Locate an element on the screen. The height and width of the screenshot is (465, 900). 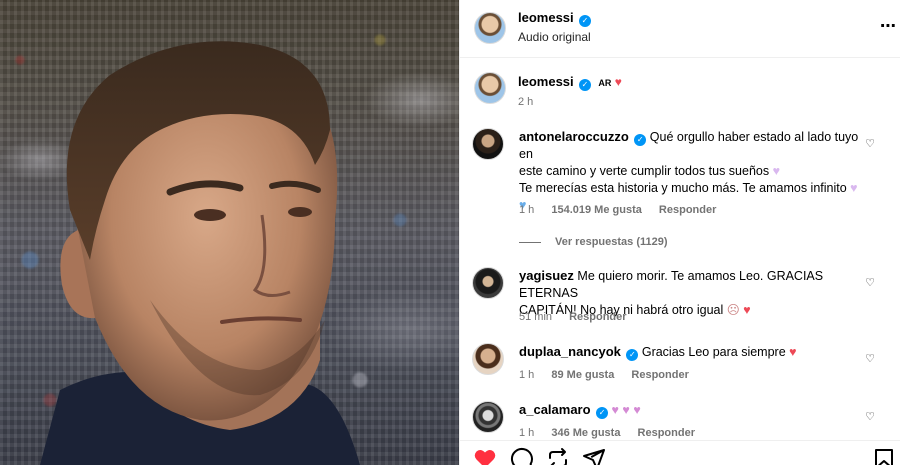
comment-body: a_calamaro ✓ ♥ ♥ ♥ is located at coordinates (696, 410).